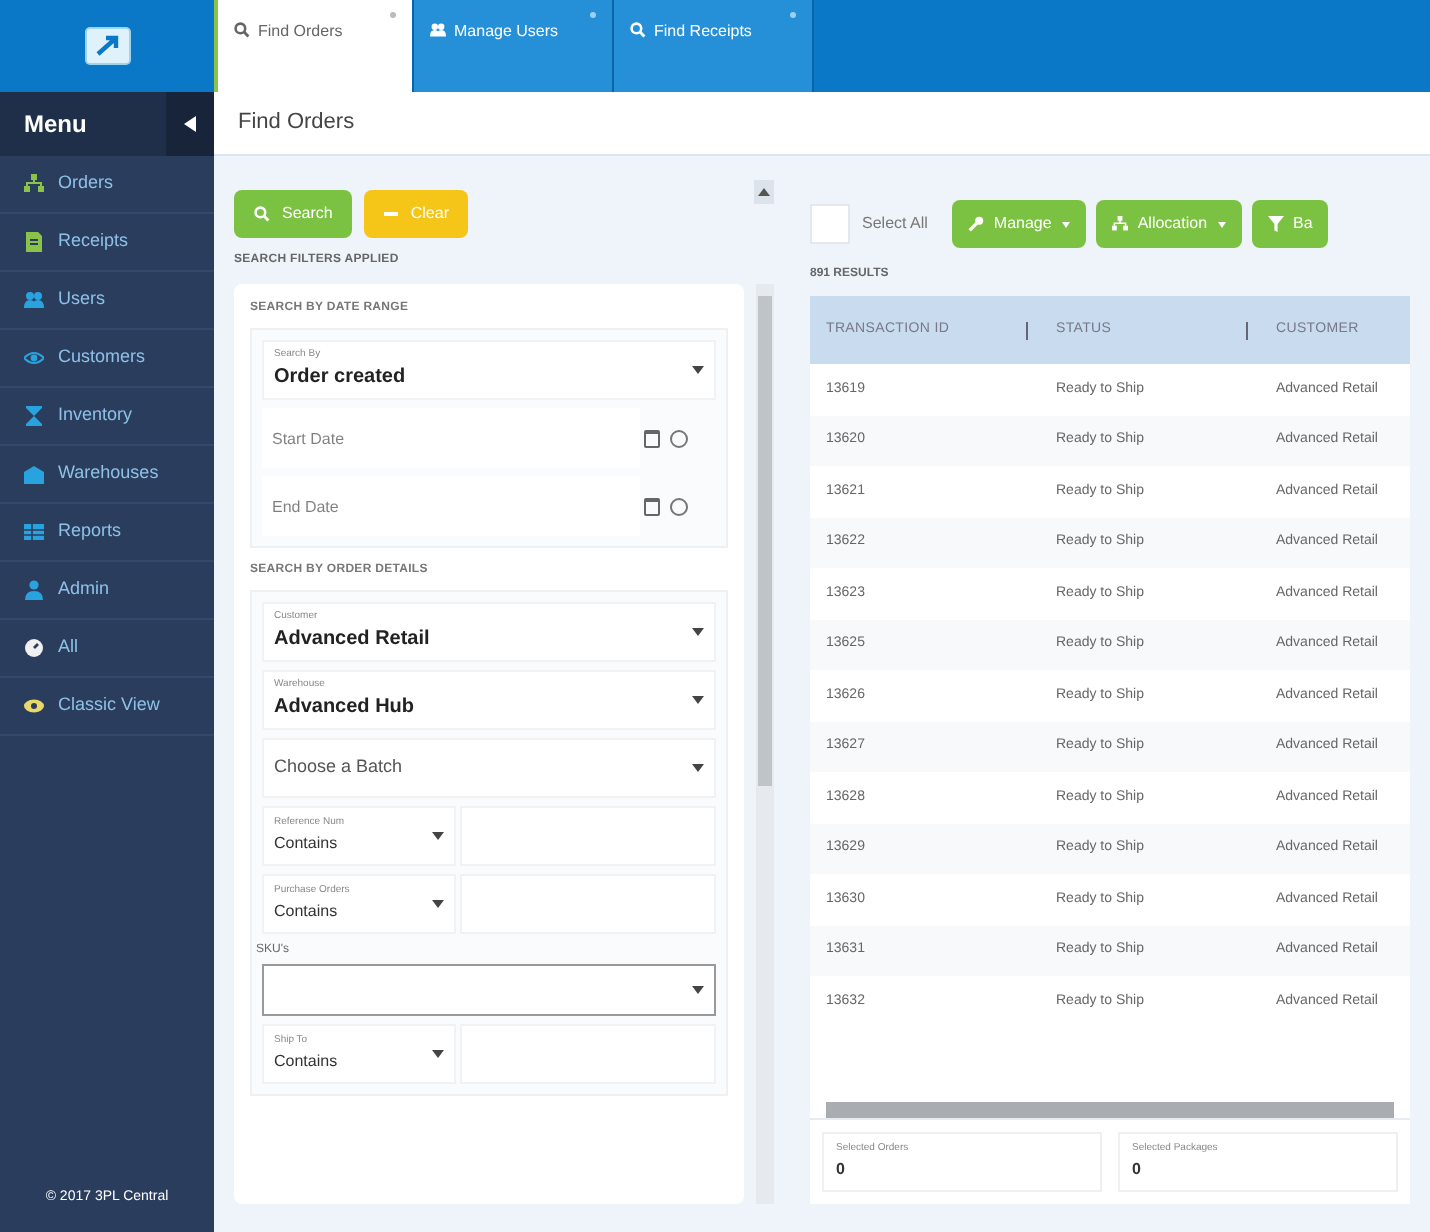 The width and height of the screenshot is (1430, 1232). I want to click on sitemap-icon, so click(1119, 224).